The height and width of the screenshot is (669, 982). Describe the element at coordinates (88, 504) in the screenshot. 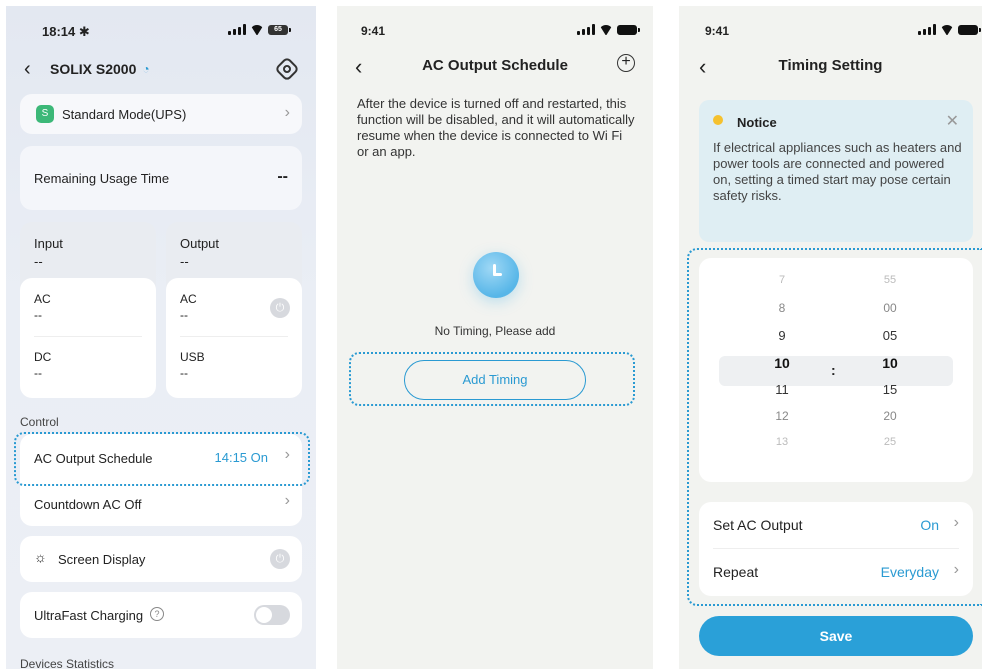

I see `countdown-ac-off-label: Countdown AC Off` at that location.